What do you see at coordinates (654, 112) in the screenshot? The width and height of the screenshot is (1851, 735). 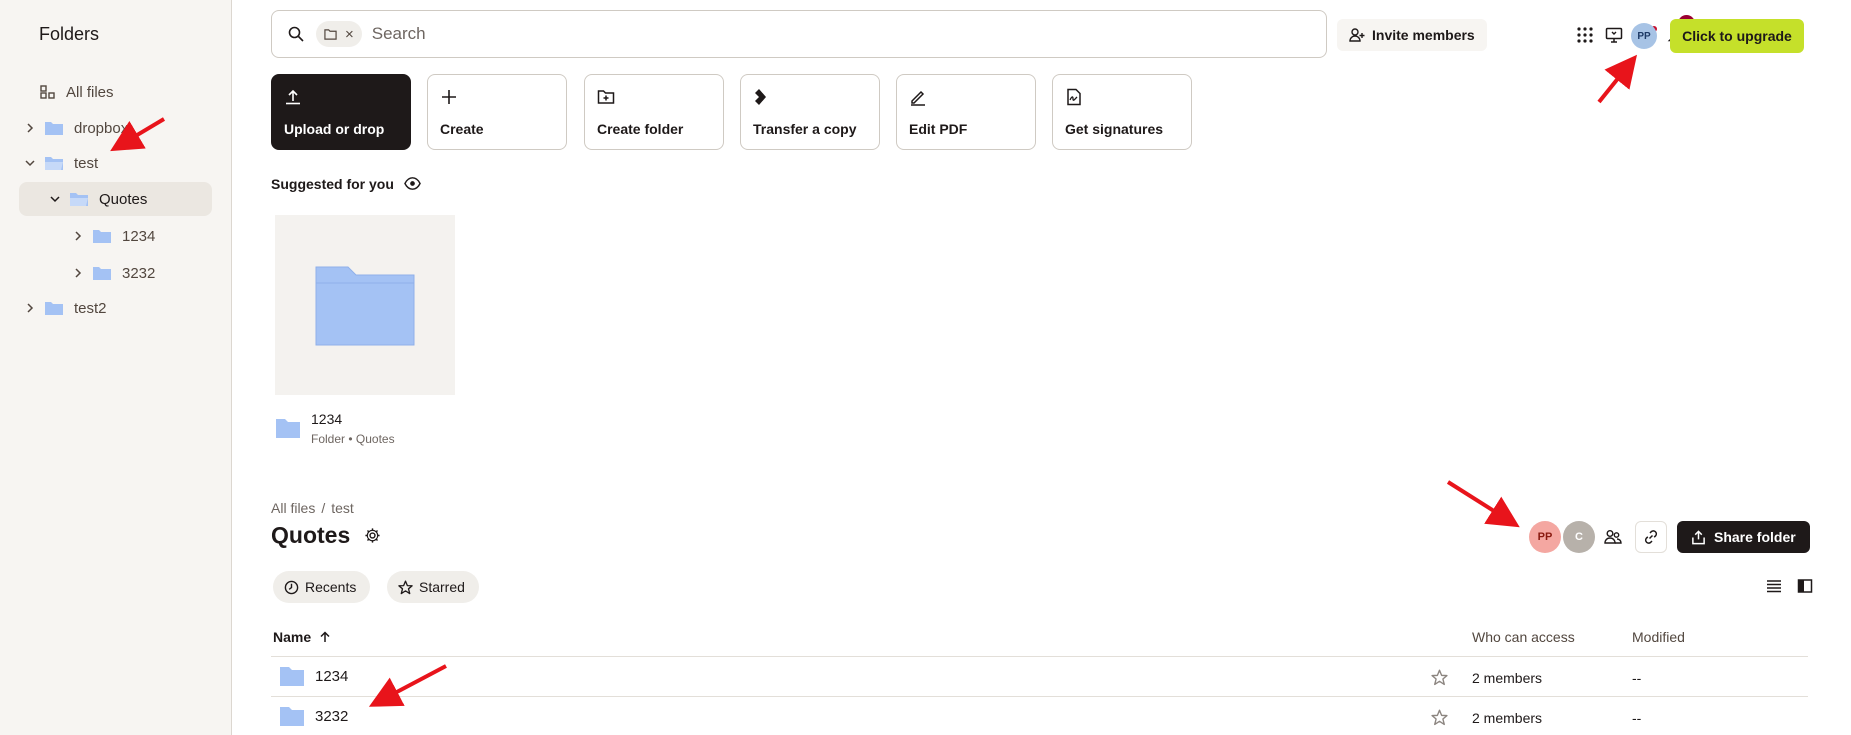 I see `create-folder-button: Create folder` at bounding box center [654, 112].